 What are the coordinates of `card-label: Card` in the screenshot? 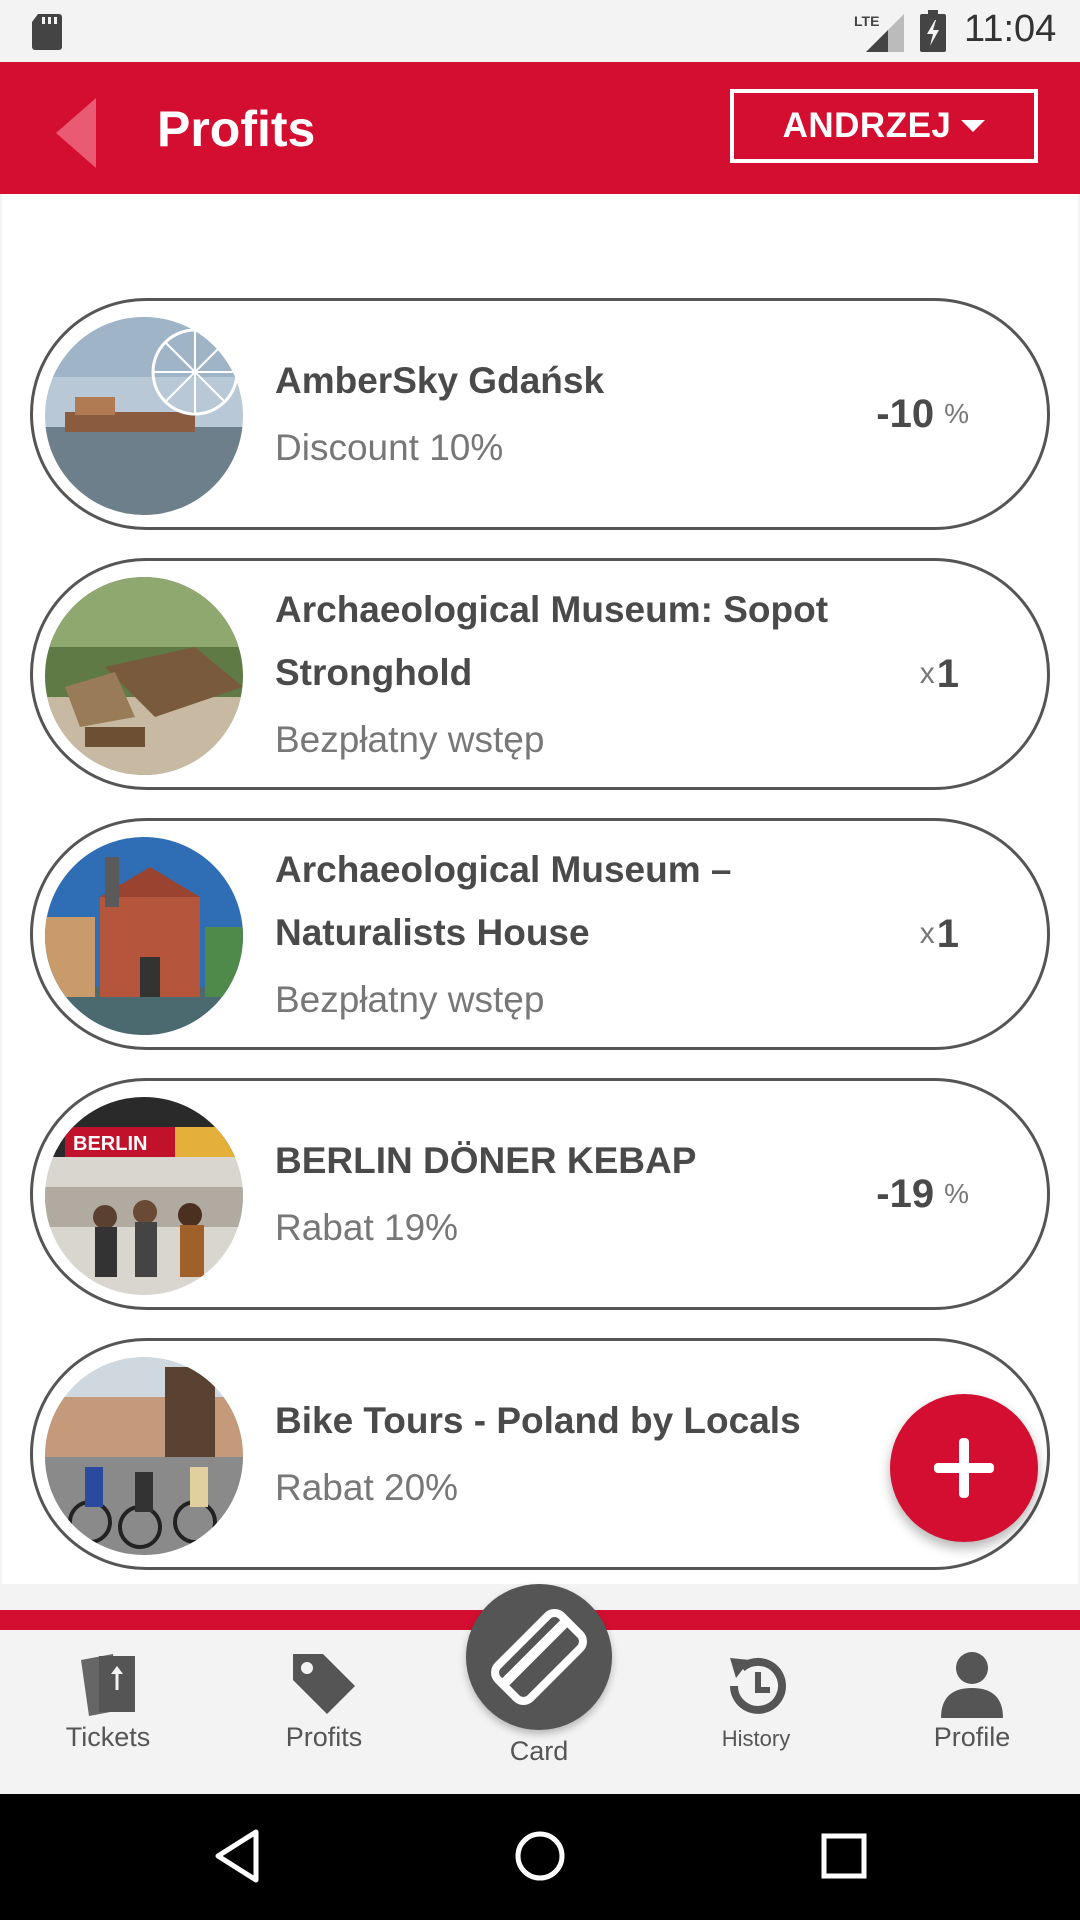 It's located at (539, 1751).